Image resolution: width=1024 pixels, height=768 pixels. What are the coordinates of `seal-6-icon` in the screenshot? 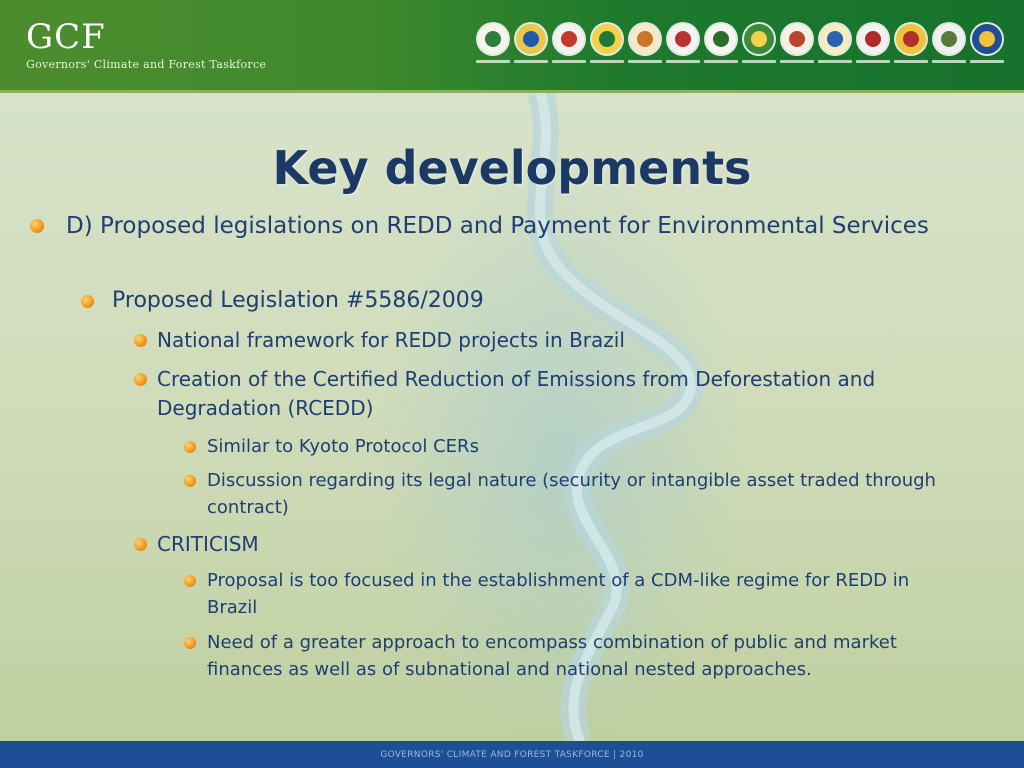 It's located at (683, 39).